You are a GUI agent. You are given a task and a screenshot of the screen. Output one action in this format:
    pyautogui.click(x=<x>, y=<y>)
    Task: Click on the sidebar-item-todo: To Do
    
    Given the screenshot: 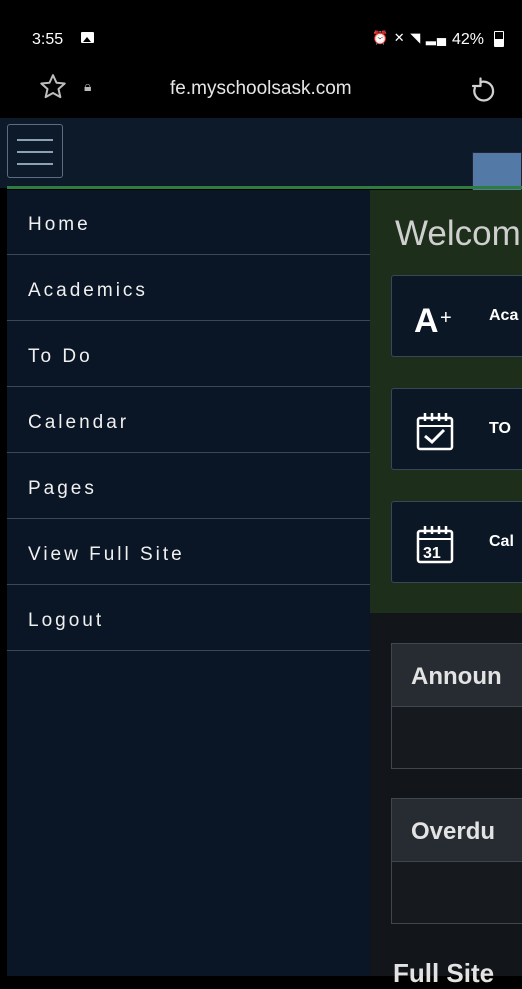 What is the action you would take?
    pyautogui.click(x=188, y=354)
    